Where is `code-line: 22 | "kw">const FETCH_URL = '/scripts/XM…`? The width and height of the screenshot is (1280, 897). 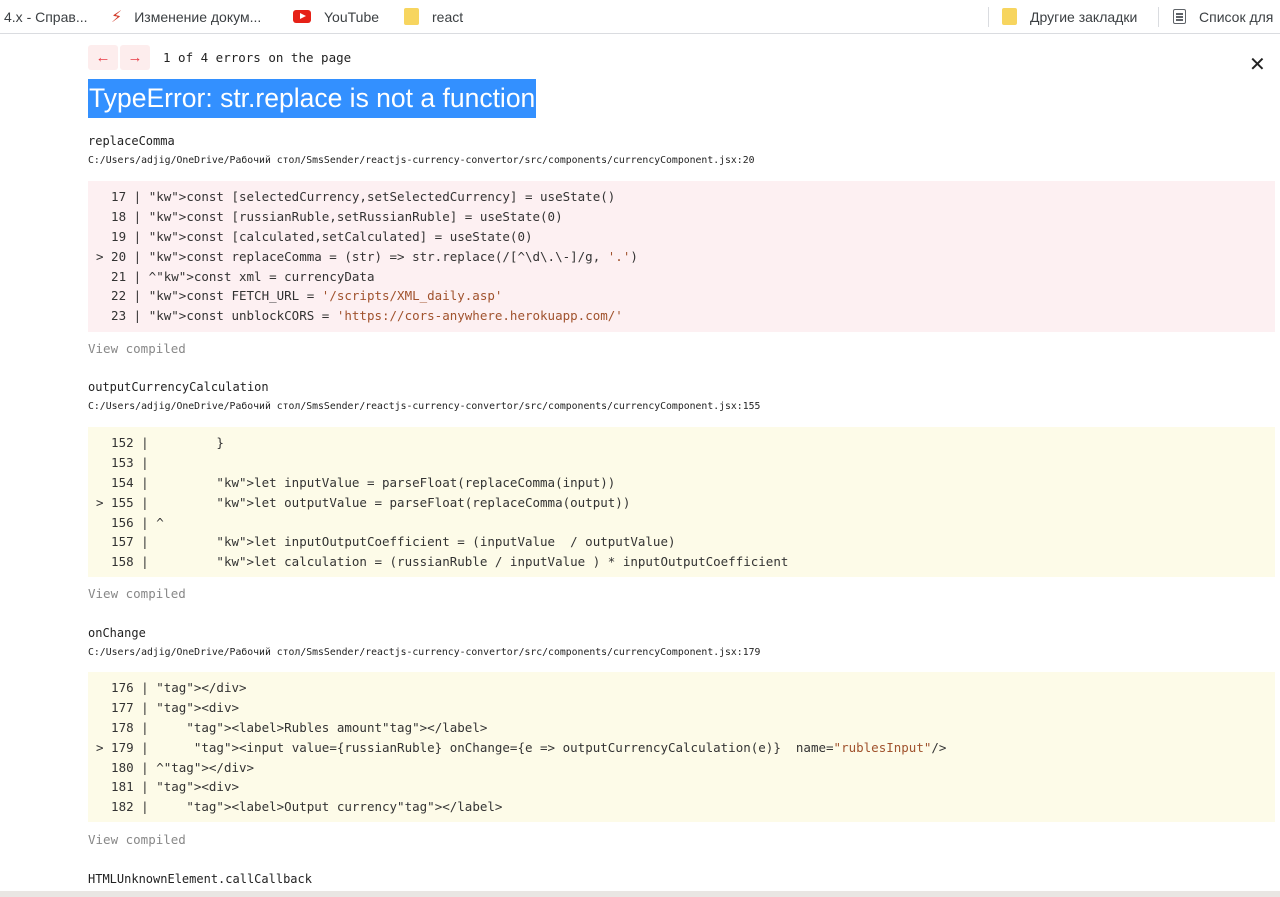
code-line: 22 | "kw">const FETCH_URL = '/scripts/XM… is located at coordinates (299, 296).